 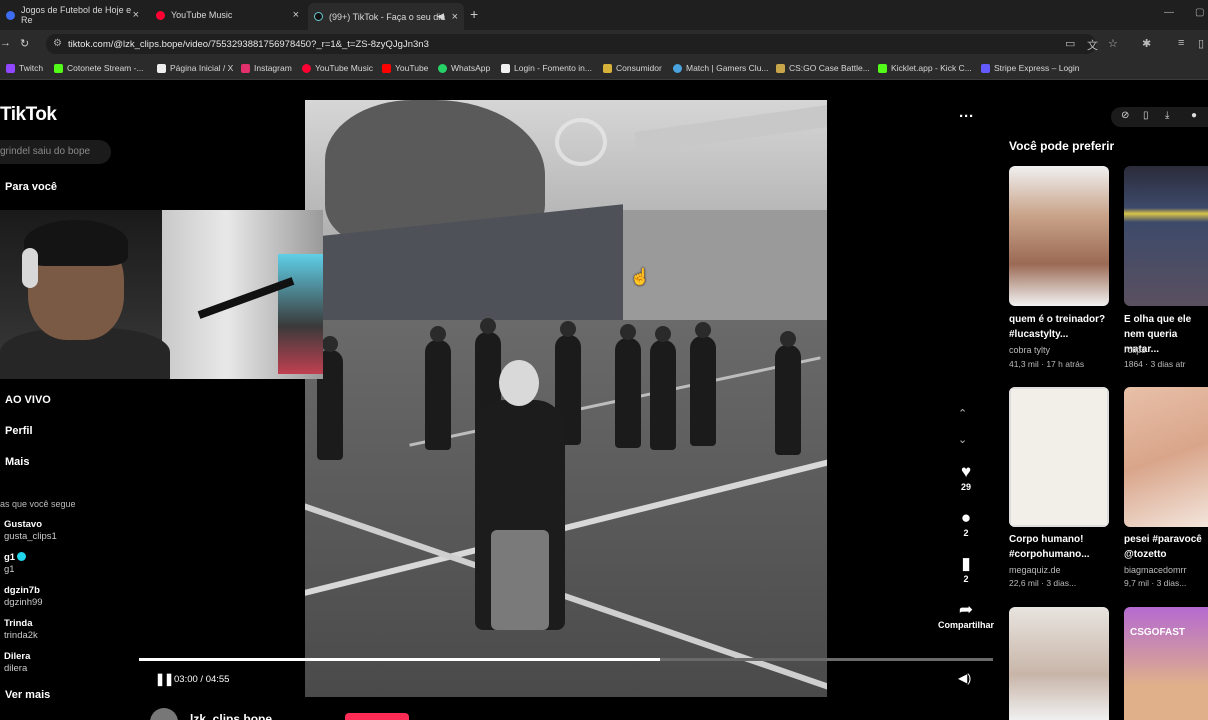 What do you see at coordinates (566, 659) in the screenshot?
I see `progress-bar` at bounding box center [566, 659].